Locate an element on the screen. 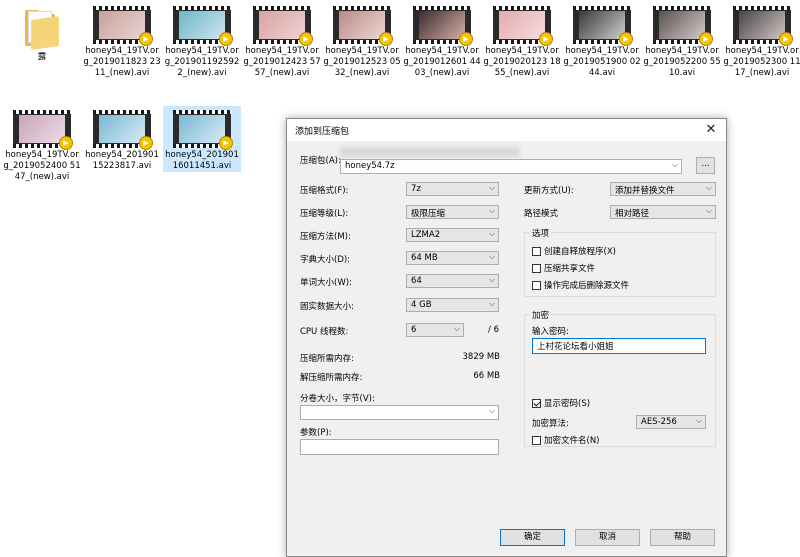 This screenshot has height=557, width=800. file-name: honey54_19TV.org_2019011925922_(new).avi is located at coordinates (202, 62).